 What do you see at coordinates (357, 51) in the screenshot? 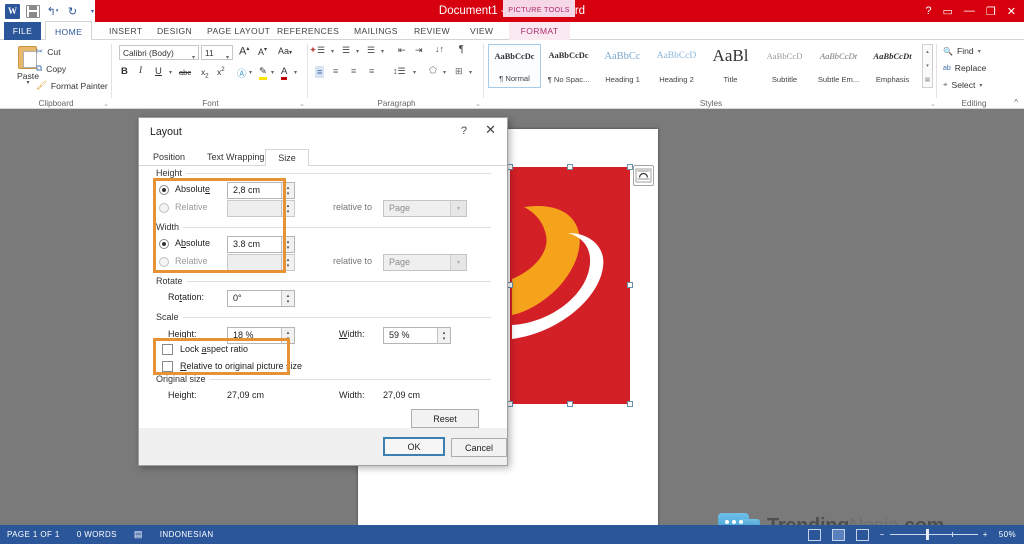
I see `numbering-dropdown-icon: ▾` at bounding box center [357, 51].